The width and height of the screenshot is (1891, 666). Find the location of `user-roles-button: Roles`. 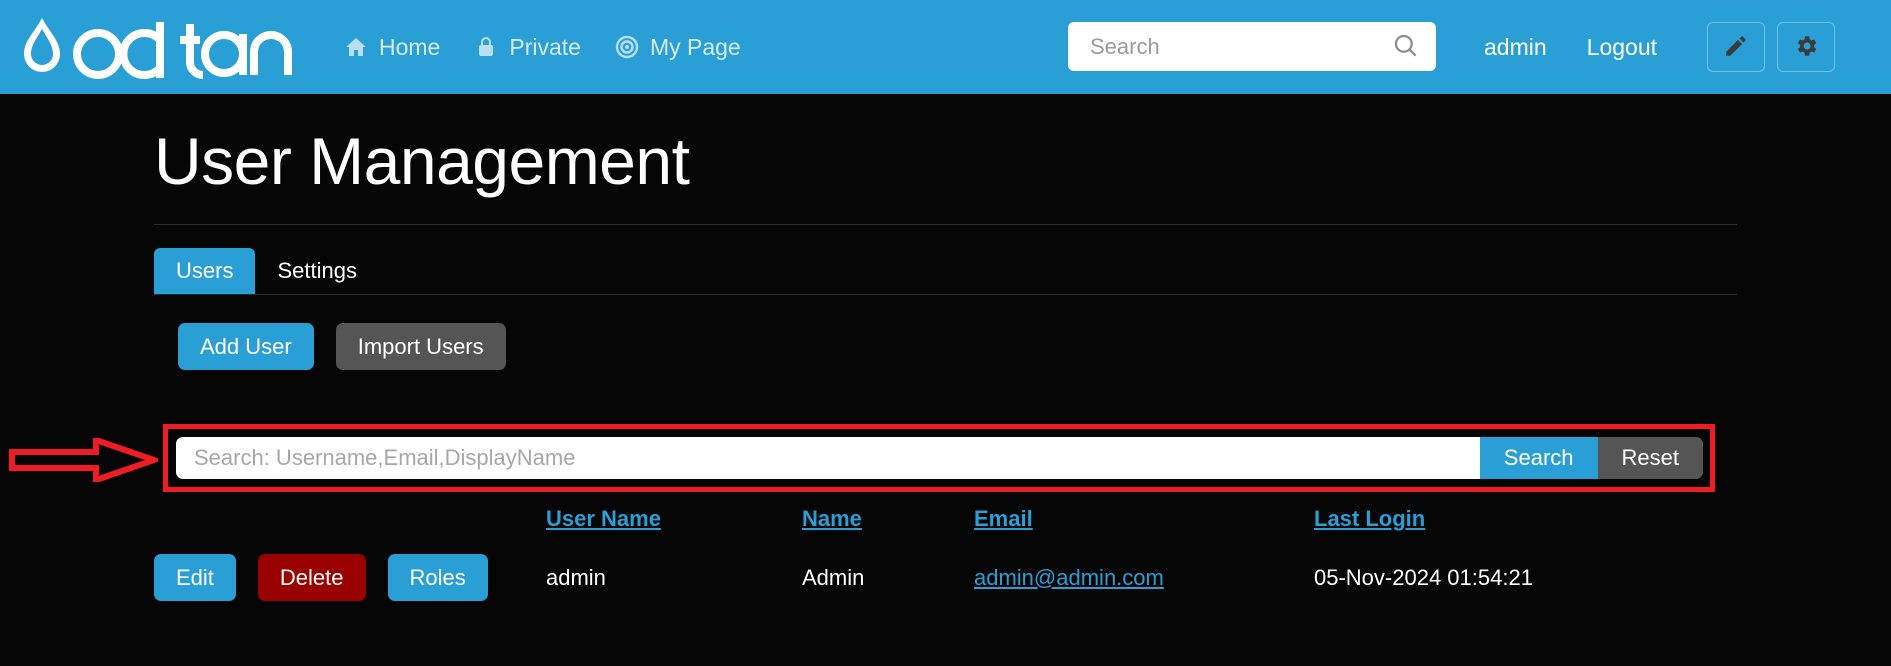

user-roles-button: Roles is located at coordinates (437, 578).